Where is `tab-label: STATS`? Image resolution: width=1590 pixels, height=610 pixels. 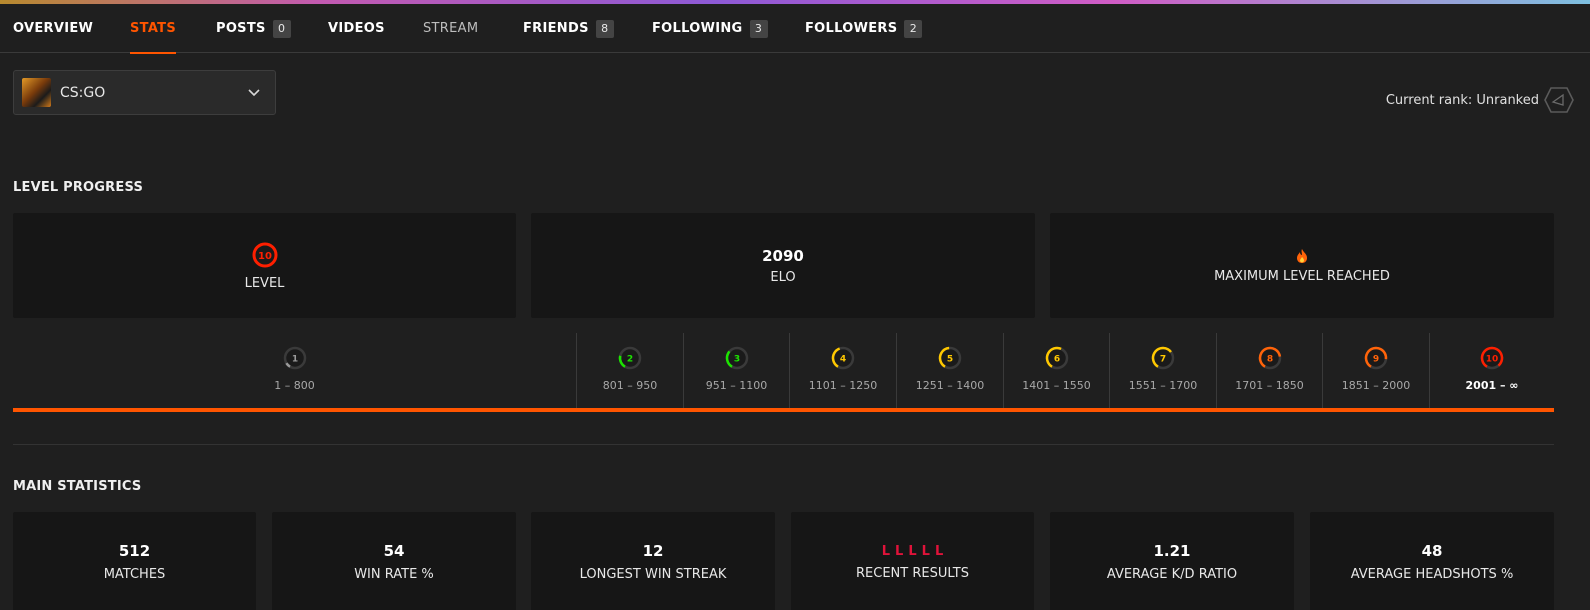 tab-label: STATS is located at coordinates (153, 28).